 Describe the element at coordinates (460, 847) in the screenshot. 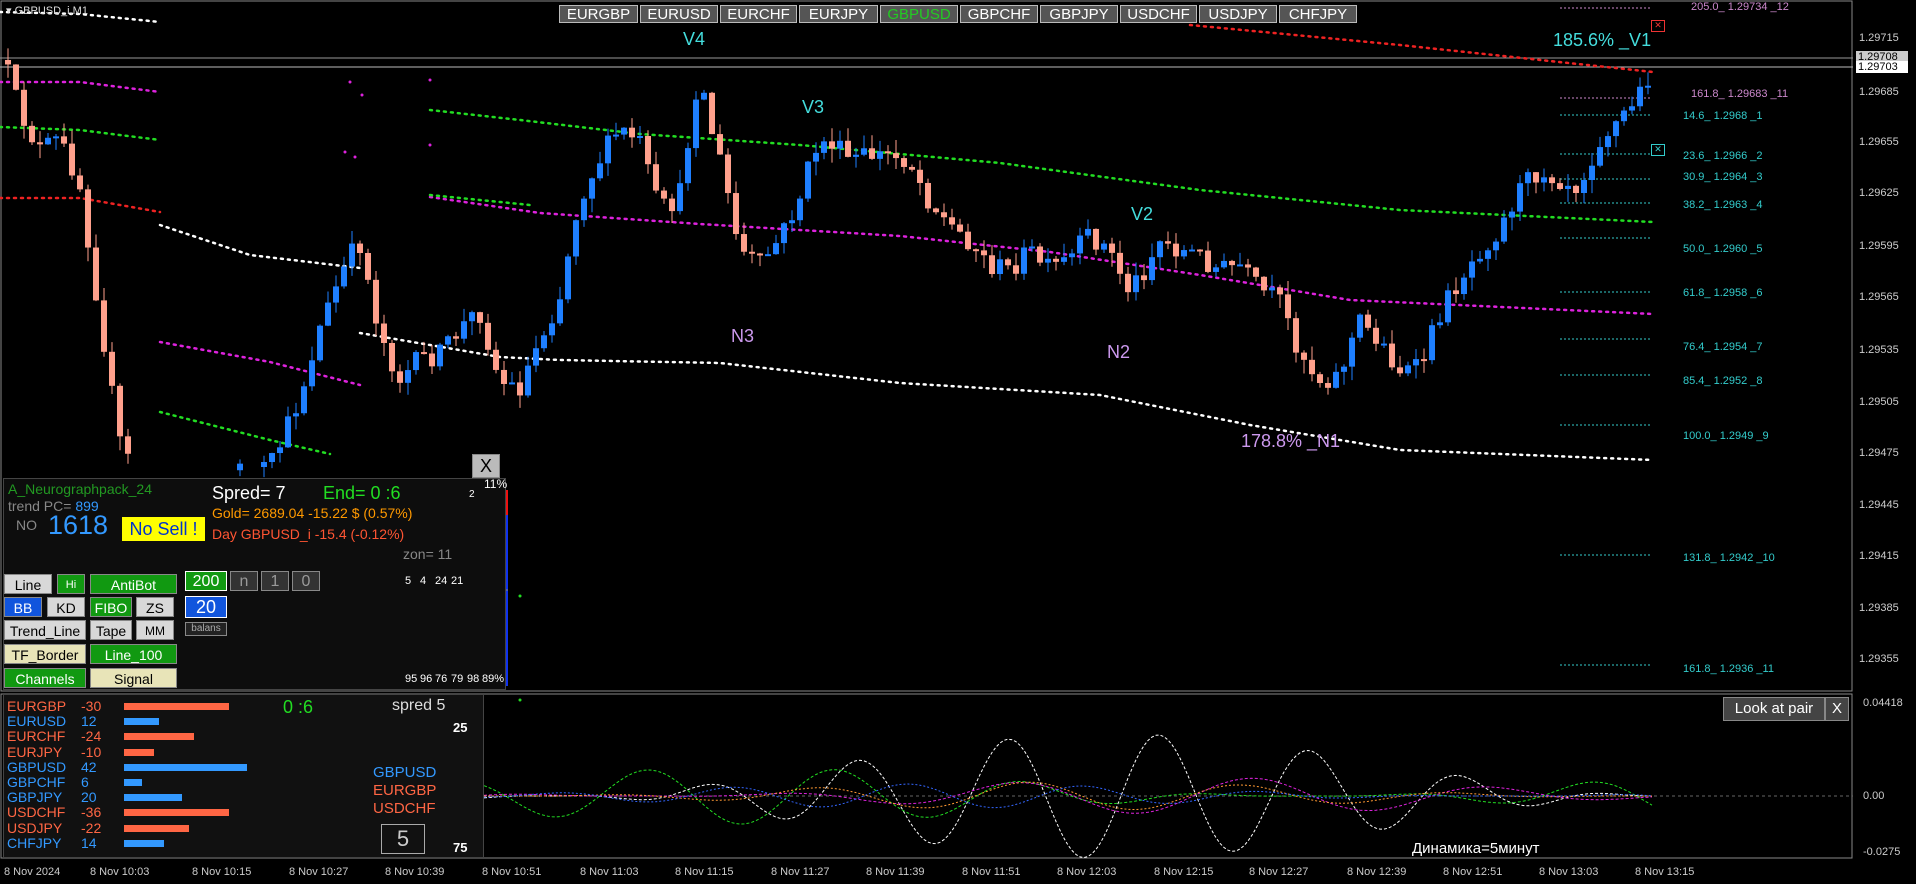

I see `side-bottom-value: 75` at that location.